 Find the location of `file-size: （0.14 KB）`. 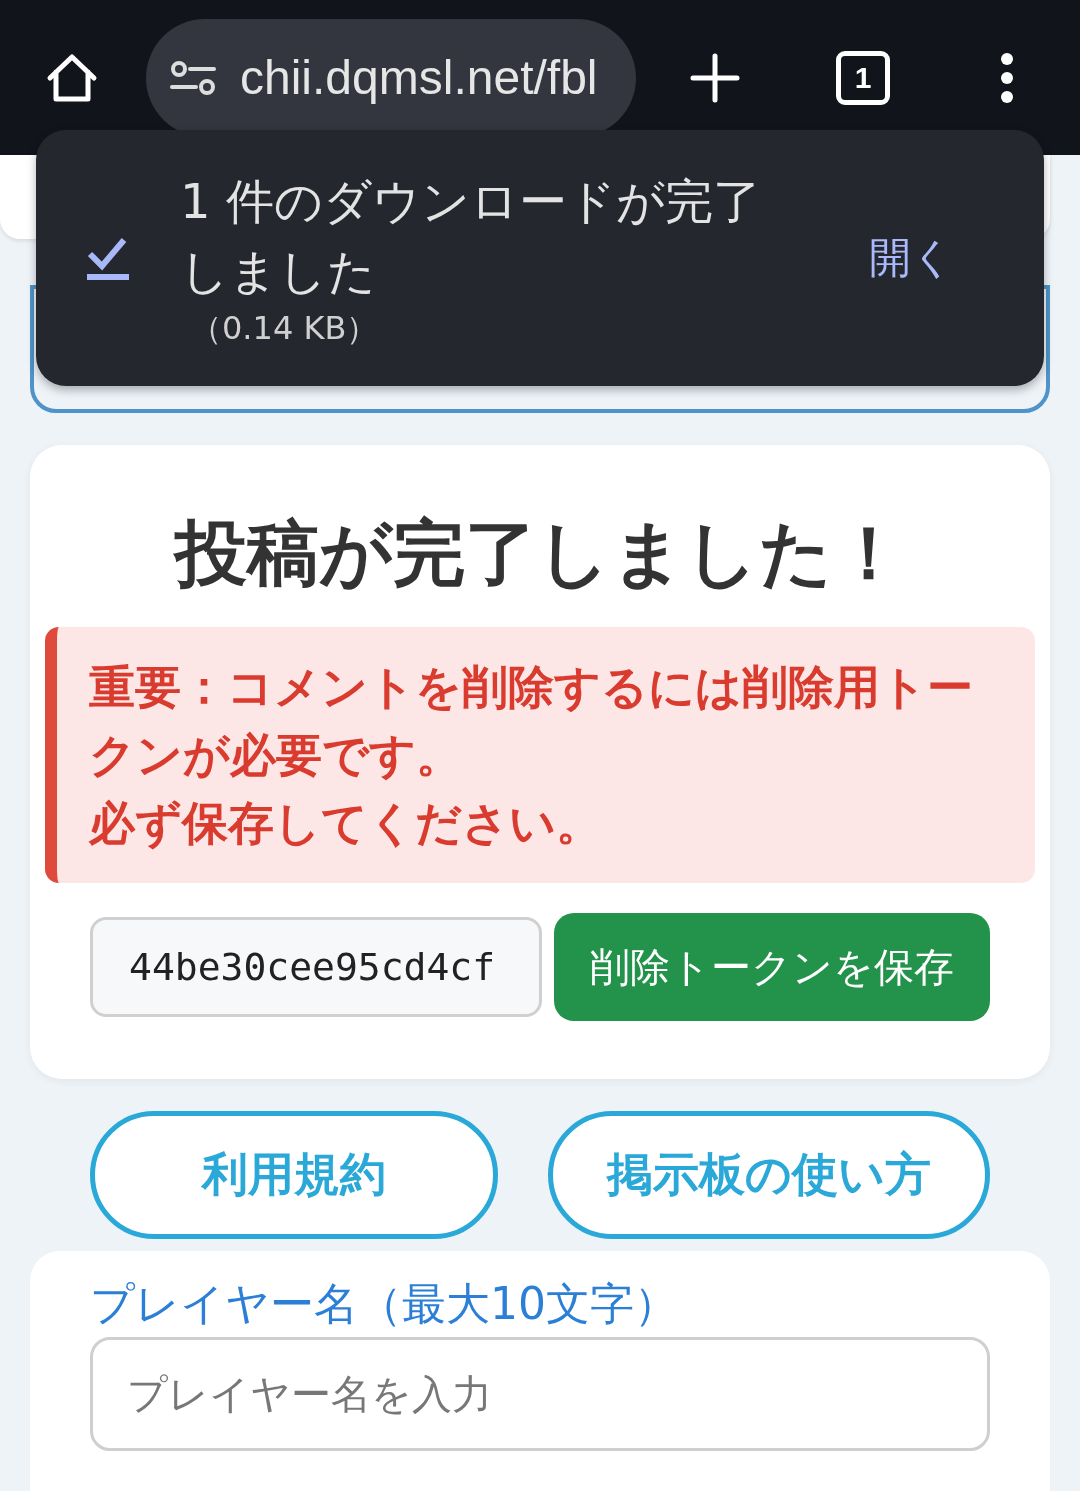

file-size: （0.14 KB） is located at coordinates (285, 328).